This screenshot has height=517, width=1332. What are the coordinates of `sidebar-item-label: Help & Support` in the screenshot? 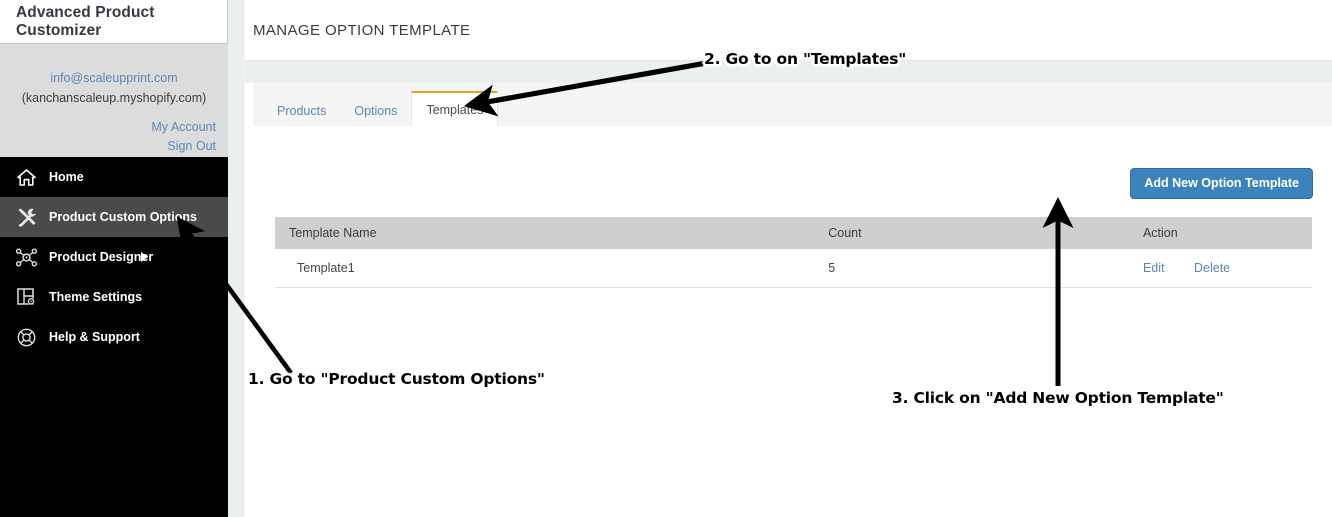 It's located at (94, 337).